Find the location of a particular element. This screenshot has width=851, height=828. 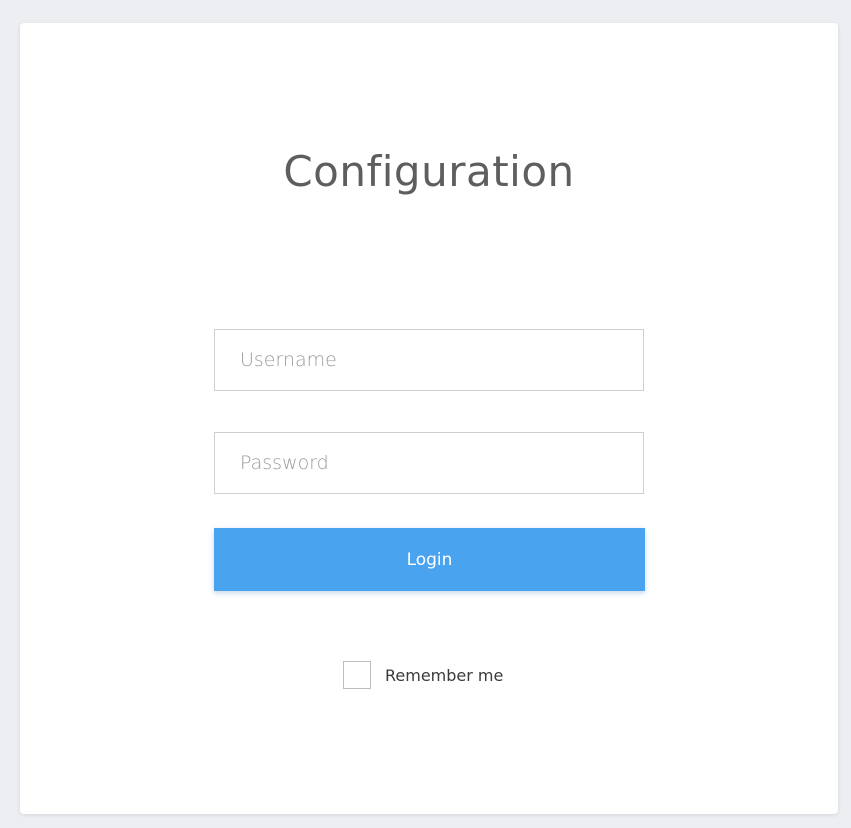

remember-me-label: Remember me is located at coordinates (444, 675).